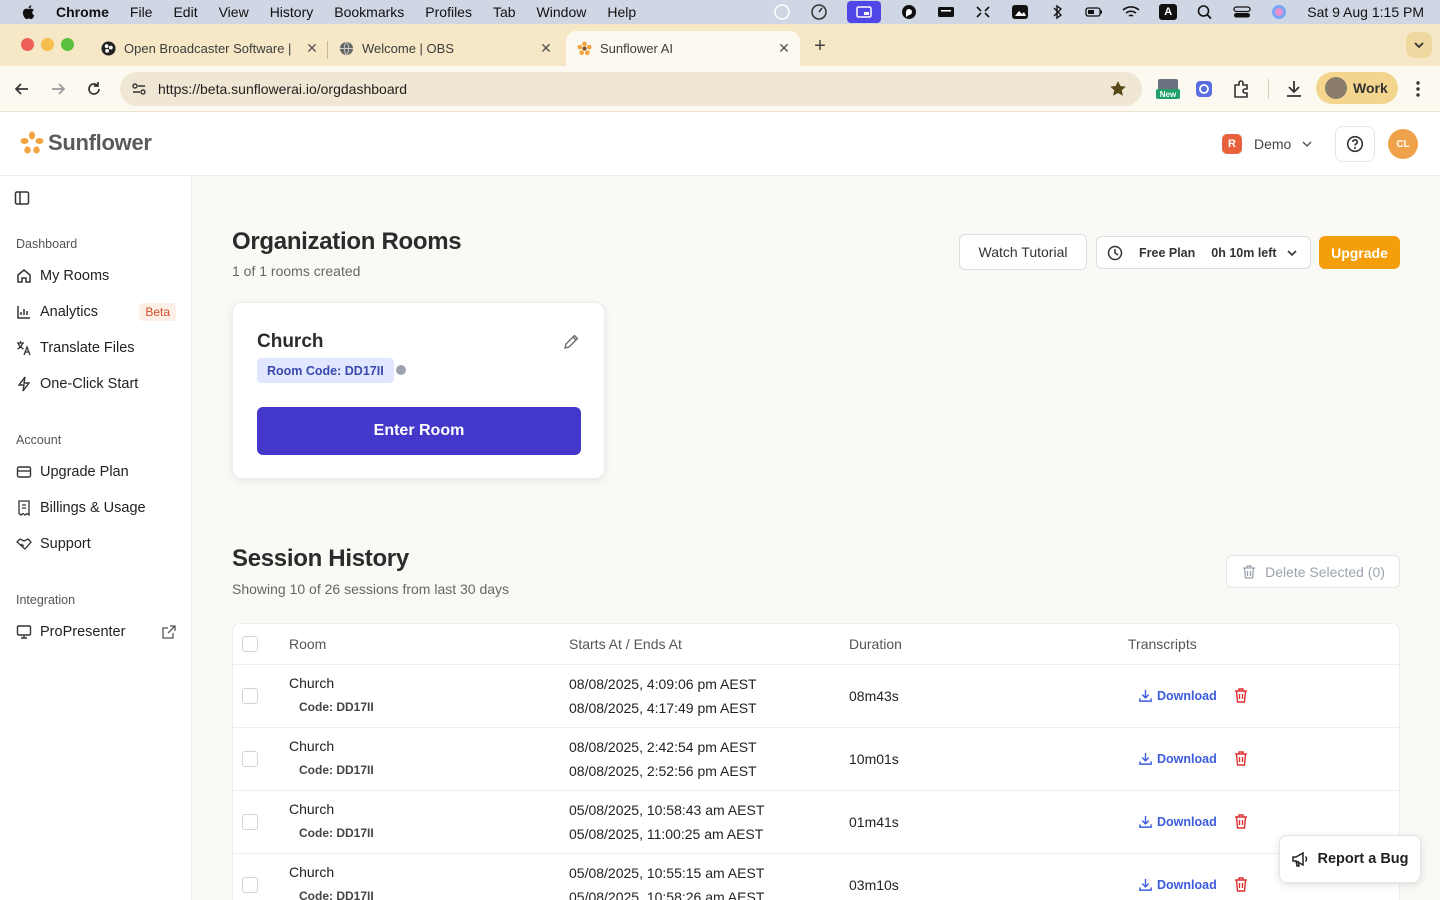 This screenshot has width=1440, height=900. What do you see at coordinates (96, 544) in the screenshot?
I see `sidebar-item-support: Support` at bounding box center [96, 544].